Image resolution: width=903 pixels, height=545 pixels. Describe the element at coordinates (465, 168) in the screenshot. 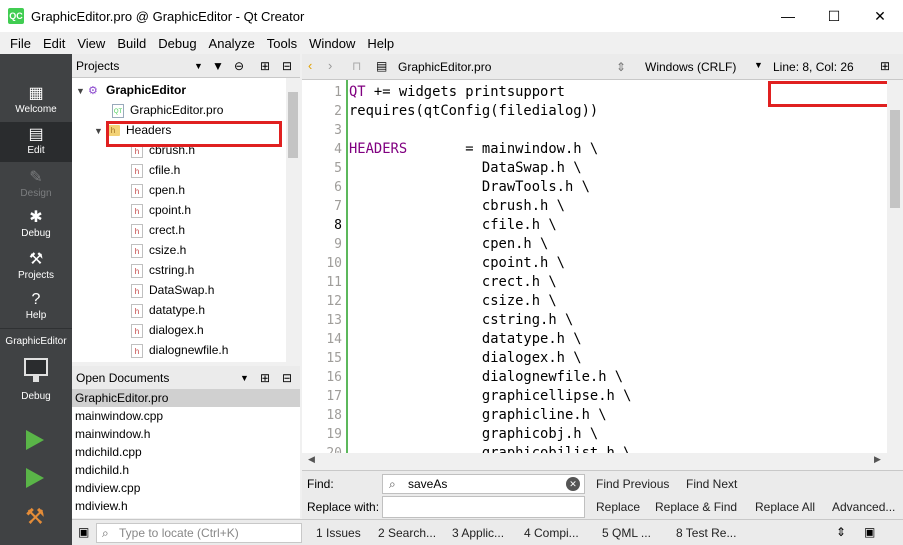

I see `code-line: DataSwap.h \` at that location.